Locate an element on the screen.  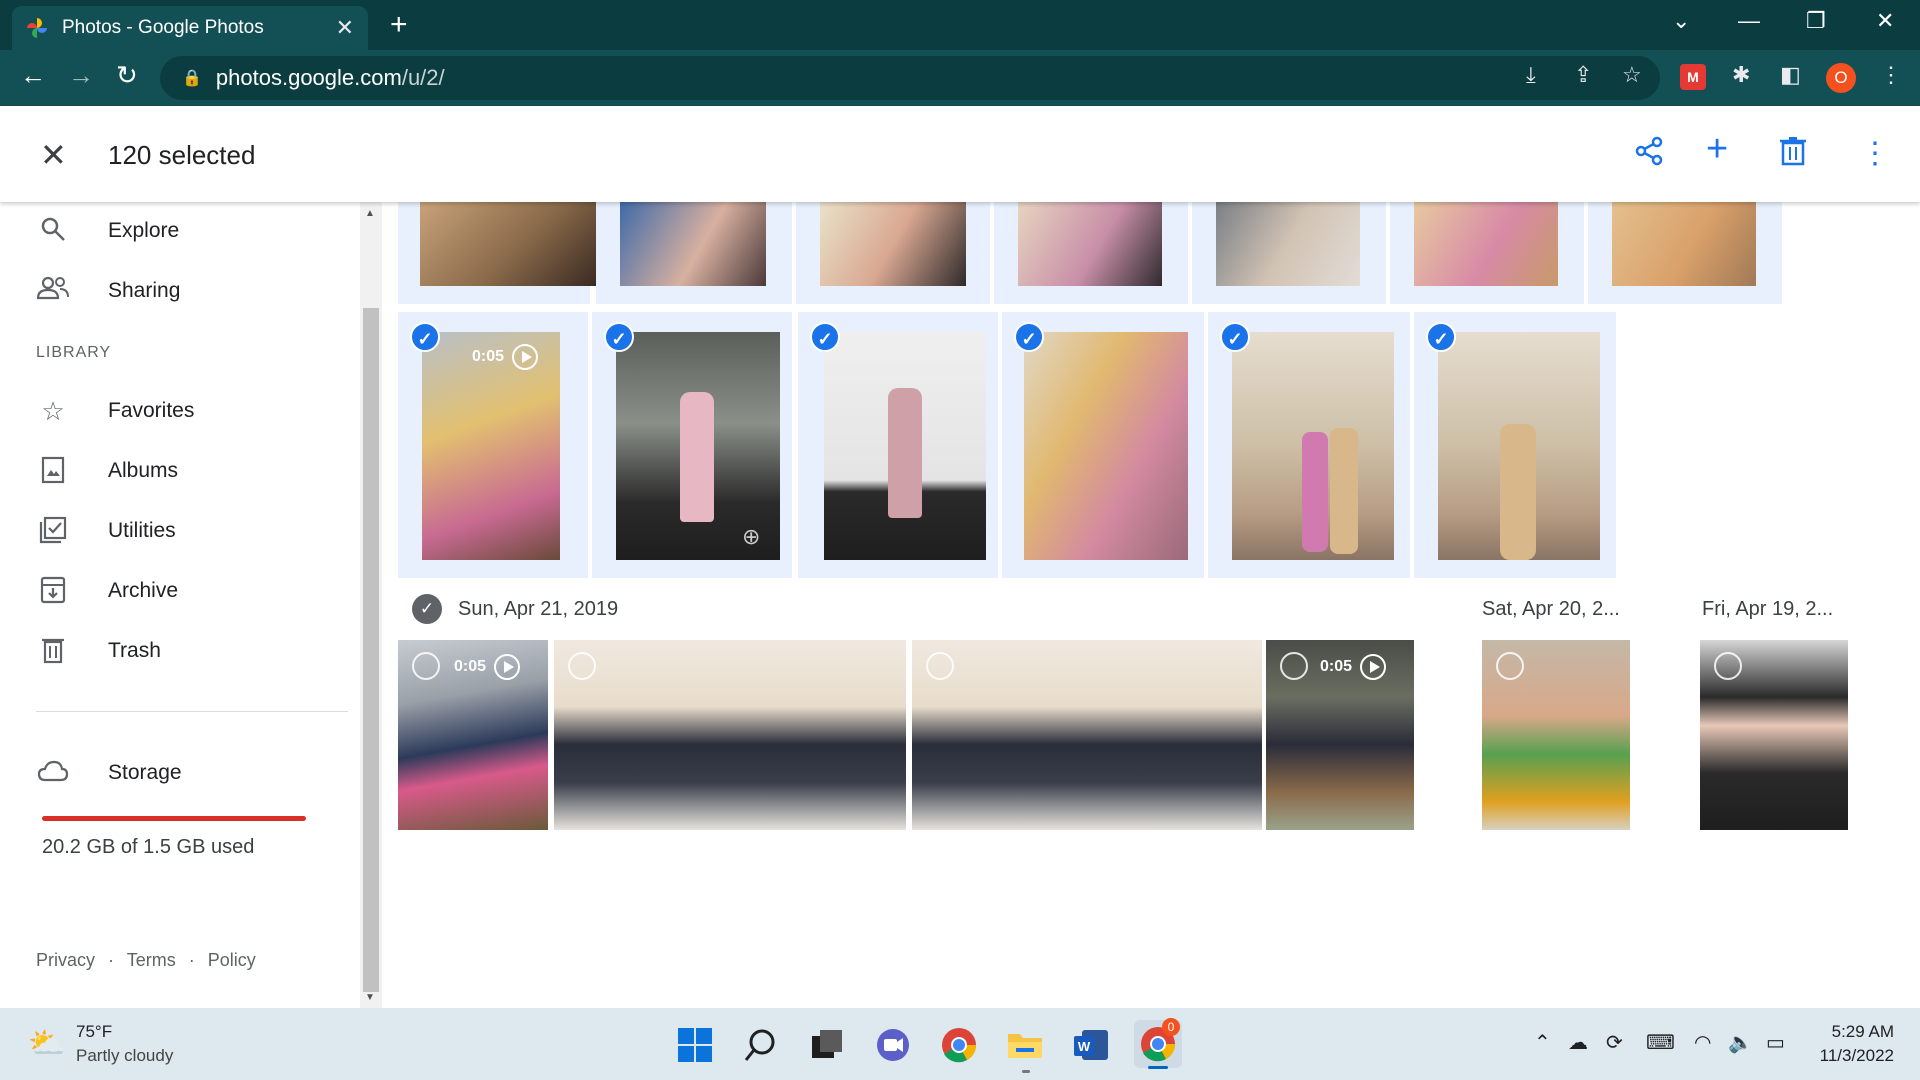
sidebar-item-explore: Explore is located at coordinates (107, 231).